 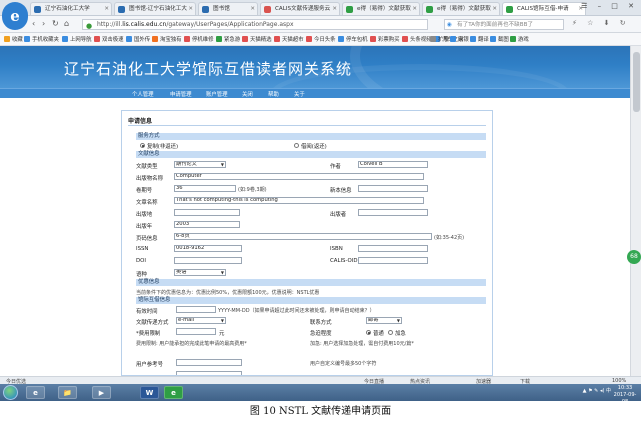 What do you see at coordinates (207, 212) in the screenshot?
I see `place-input` at bounding box center [207, 212].